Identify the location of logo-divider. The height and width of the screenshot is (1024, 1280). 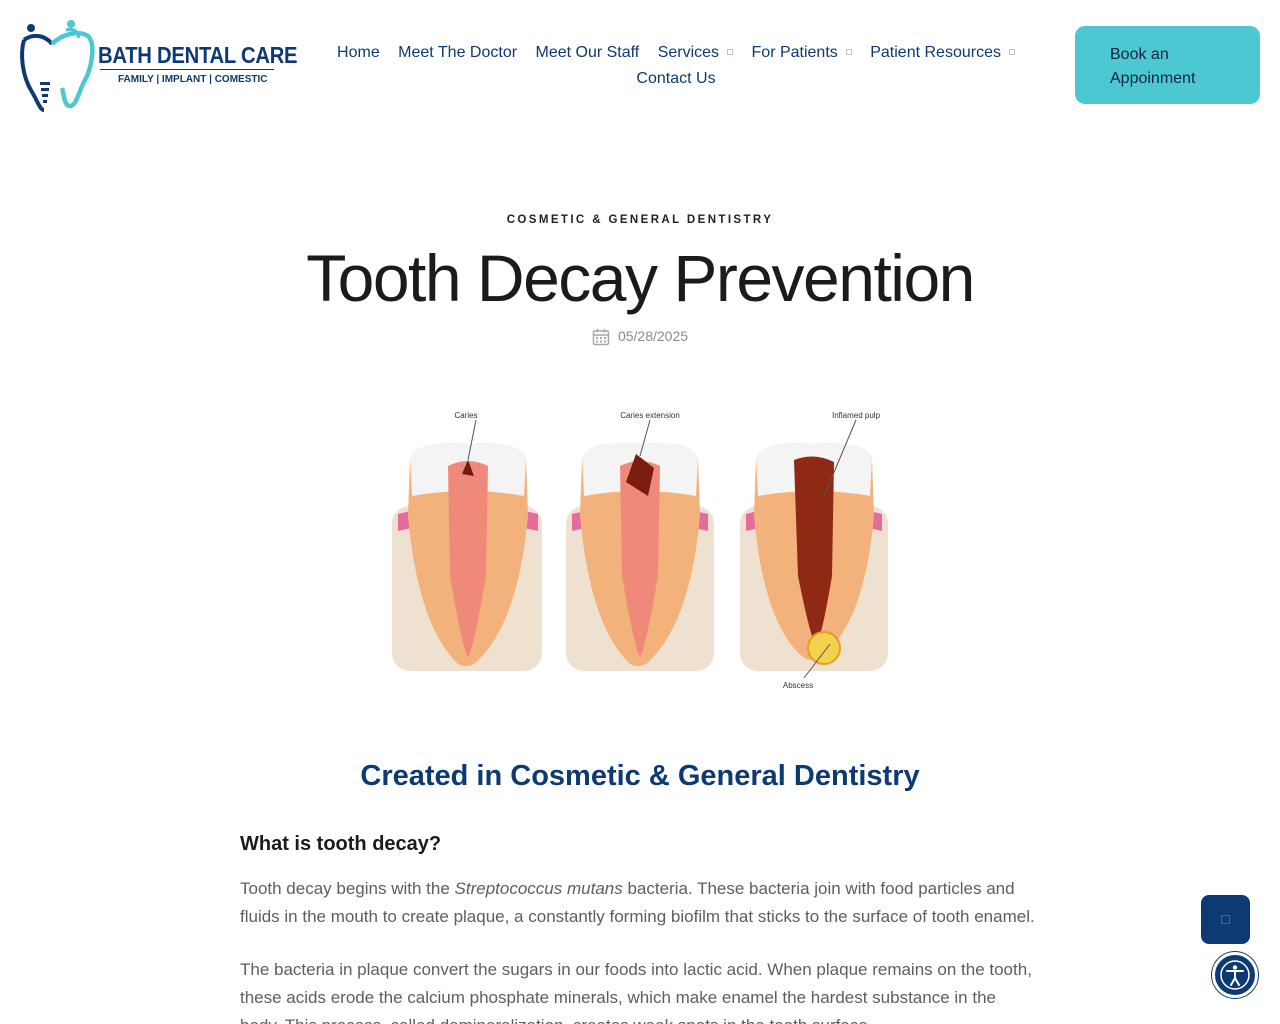
(187, 69).